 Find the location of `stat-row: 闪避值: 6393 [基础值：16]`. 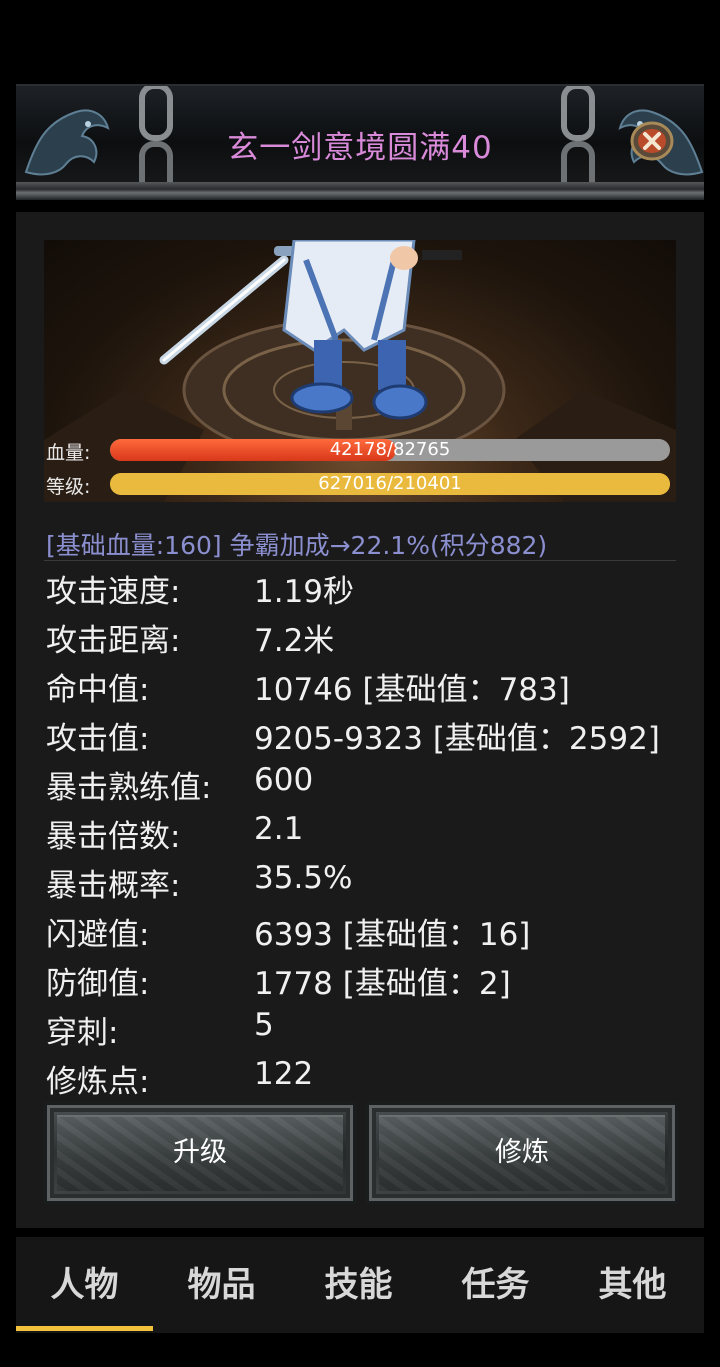

stat-row: 闪避值: 6393 [基础值：16] is located at coordinates (360, 932).